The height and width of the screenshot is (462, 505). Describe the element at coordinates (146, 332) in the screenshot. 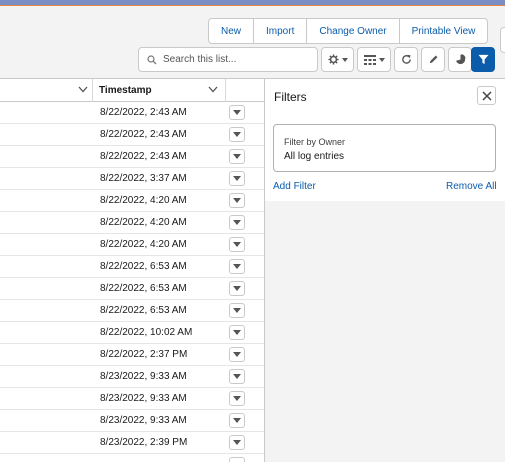

I see `timestamp-cell: 8/22/2022, 10:02 AM` at that location.